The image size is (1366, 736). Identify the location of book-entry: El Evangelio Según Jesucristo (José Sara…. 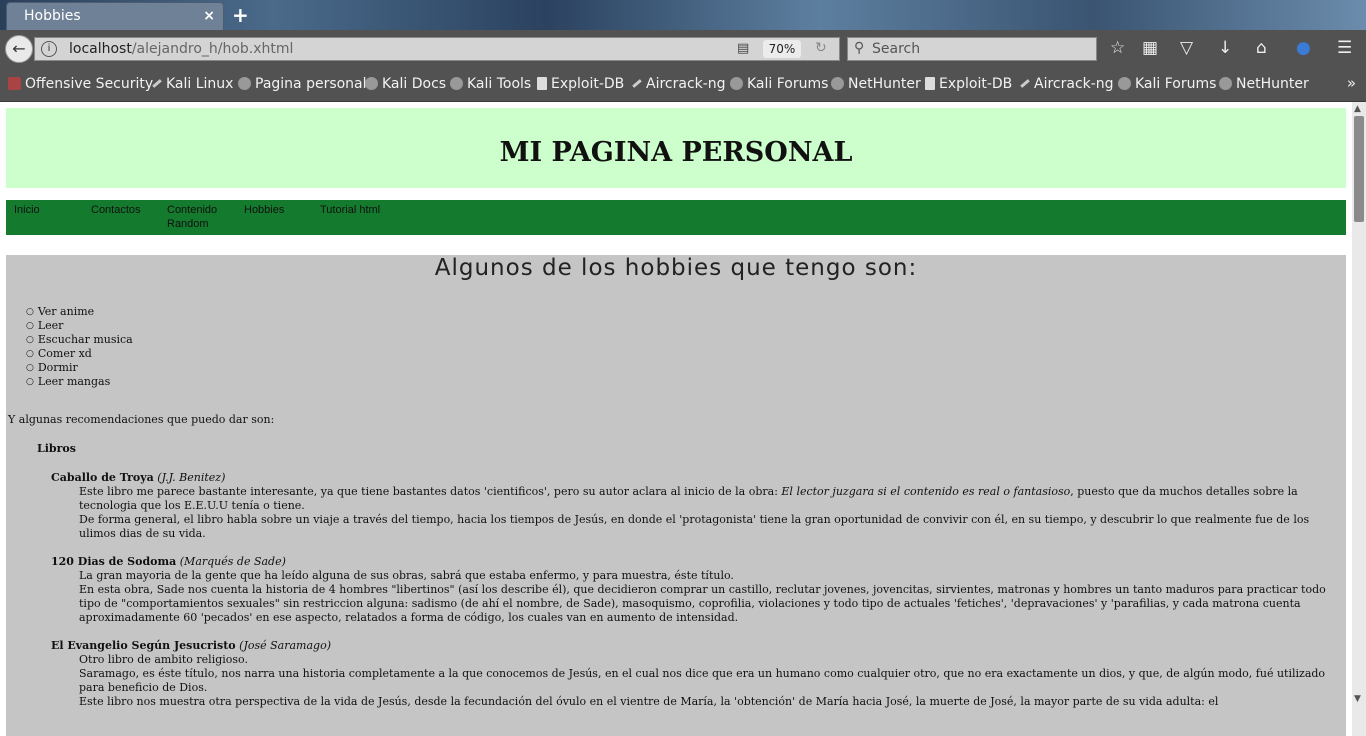
(696, 674).